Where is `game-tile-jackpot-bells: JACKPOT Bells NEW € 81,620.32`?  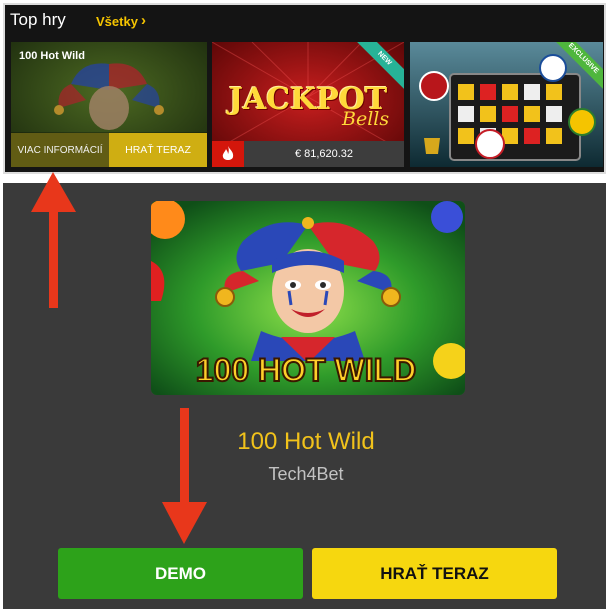 game-tile-jackpot-bells: JACKPOT Bells NEW € 81,620.32 is located at coordinates (308, 104).